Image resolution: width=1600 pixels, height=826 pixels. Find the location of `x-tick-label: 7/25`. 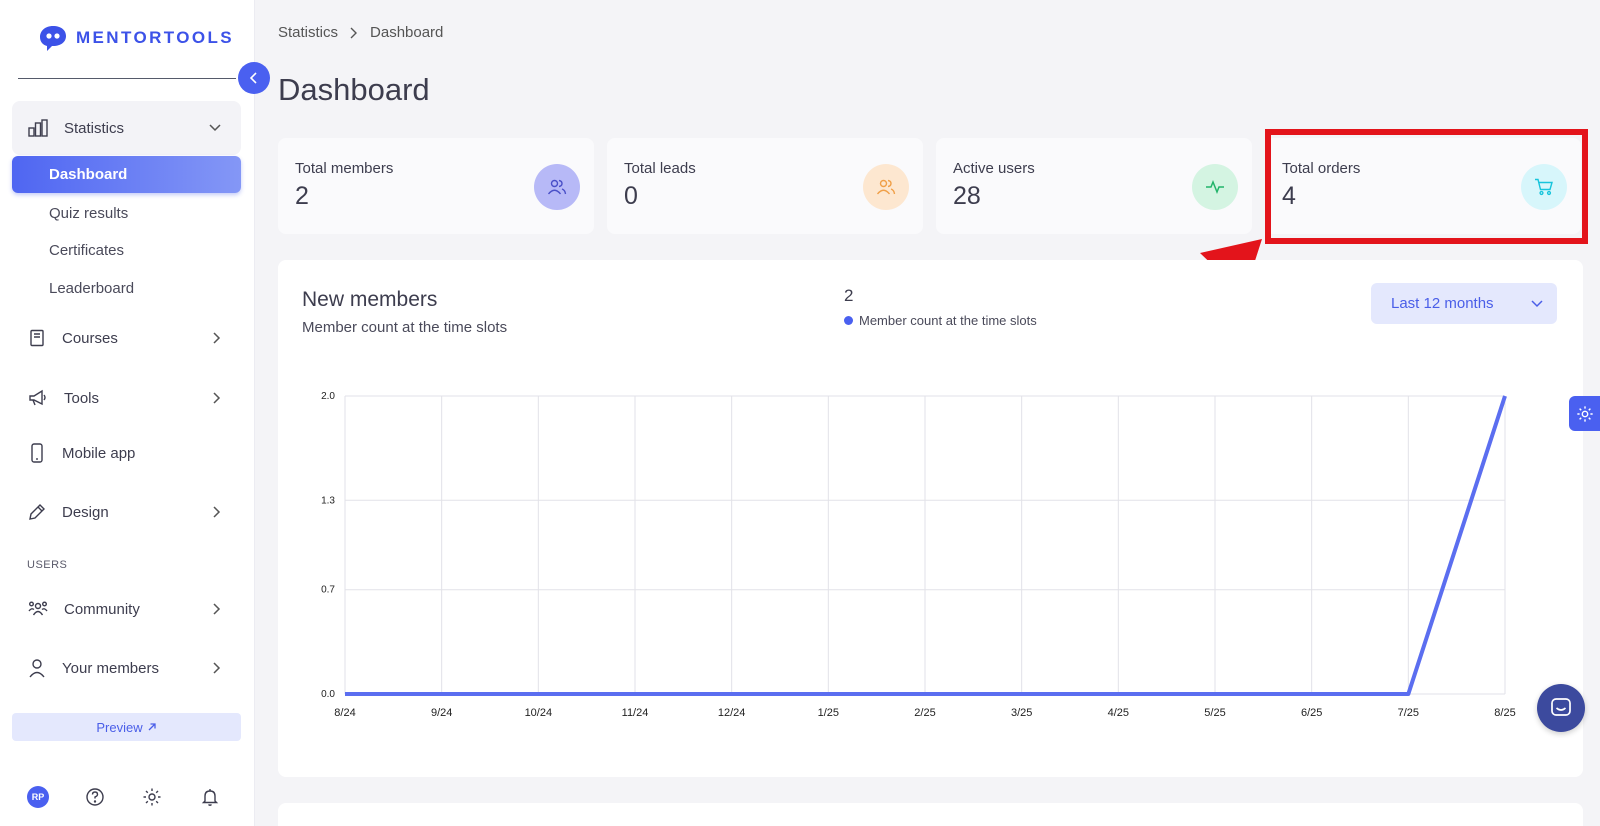

x-tick-label: 7/25 is located at coordinates (1408, 713).